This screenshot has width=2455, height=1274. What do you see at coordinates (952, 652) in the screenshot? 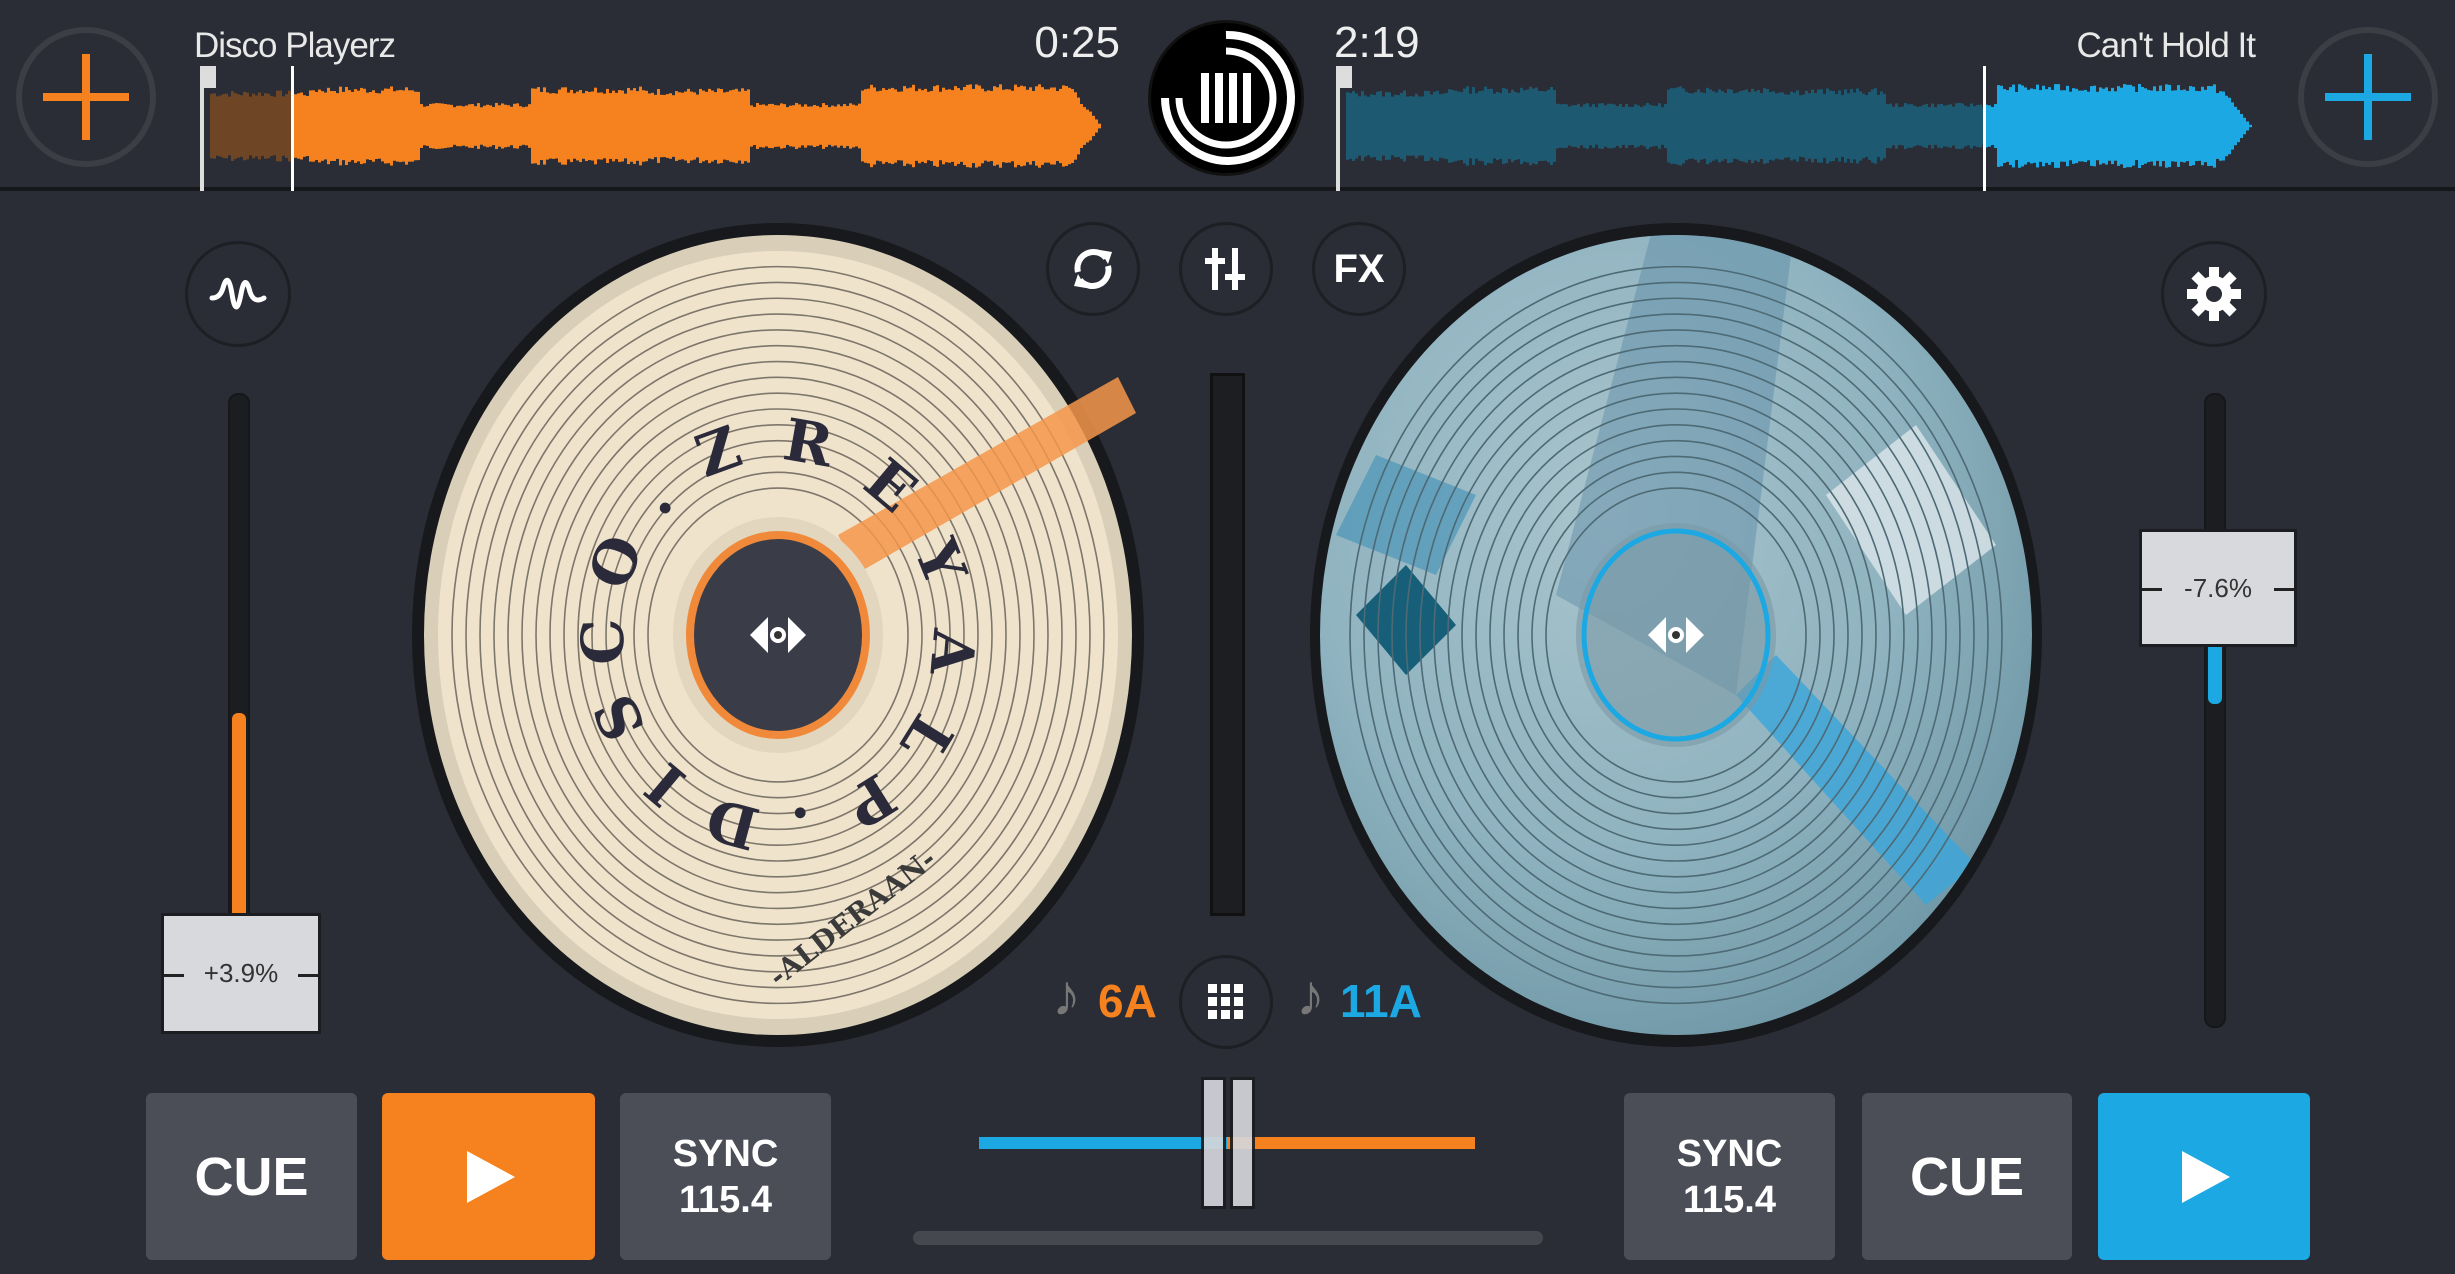
I see `platter-art-letter: A` at bounding box center [952, 652].